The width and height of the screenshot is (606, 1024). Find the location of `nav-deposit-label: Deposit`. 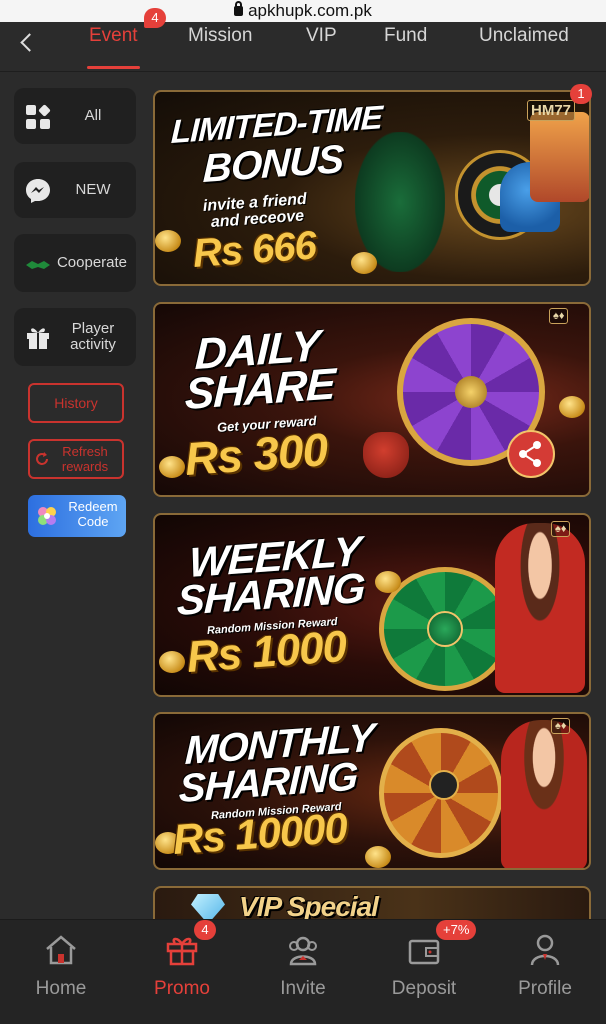

nav-deposit-label: Deposit is located at coordinates (424, 988).